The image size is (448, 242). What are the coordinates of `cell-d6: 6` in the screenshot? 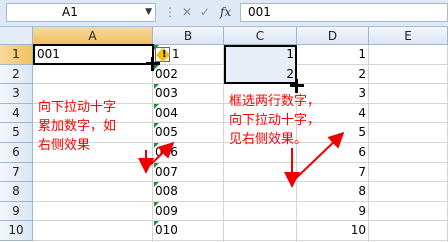 It's located at (331, 153).